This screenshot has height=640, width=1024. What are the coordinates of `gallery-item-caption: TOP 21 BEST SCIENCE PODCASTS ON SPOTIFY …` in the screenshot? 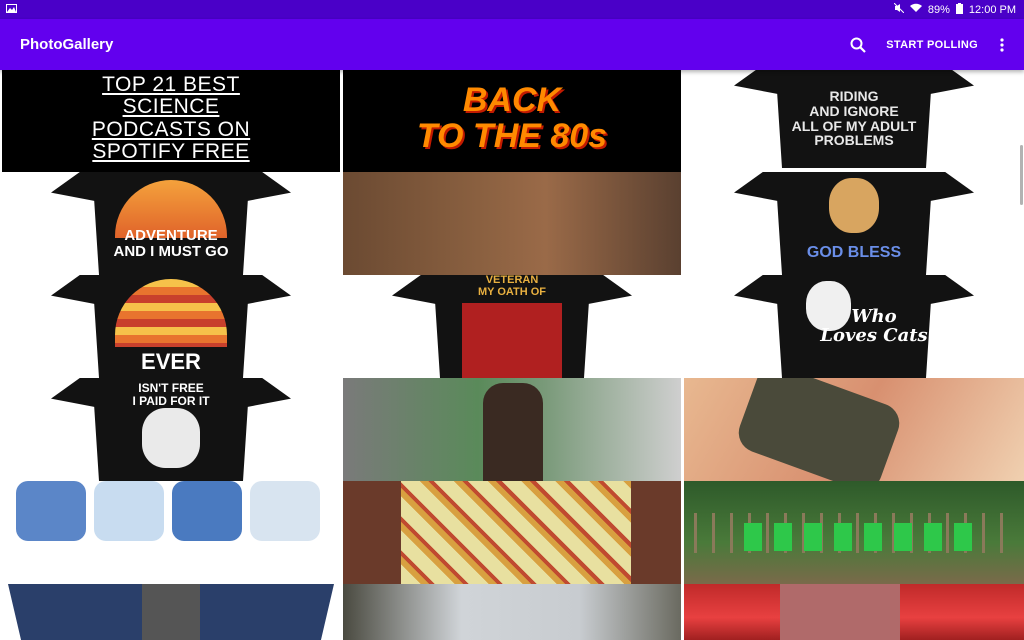 It's located at (171, 118).